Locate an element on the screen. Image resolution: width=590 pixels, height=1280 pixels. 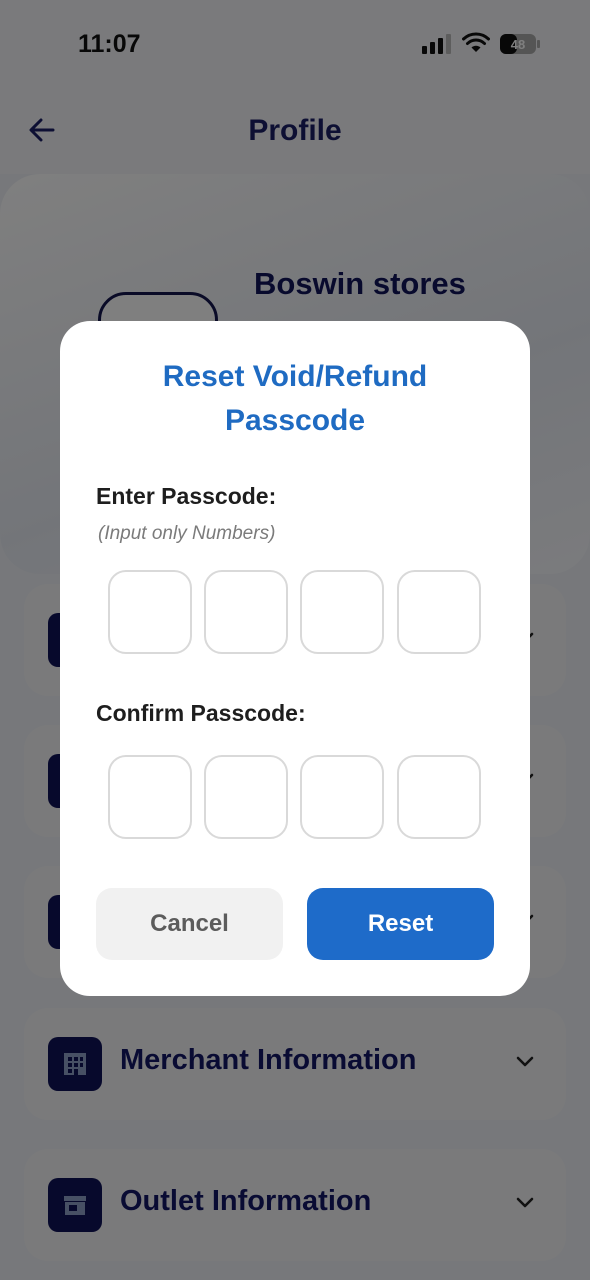
dialog-title-line-1: Reset Void/Refund is located at coordinates (295, 376).